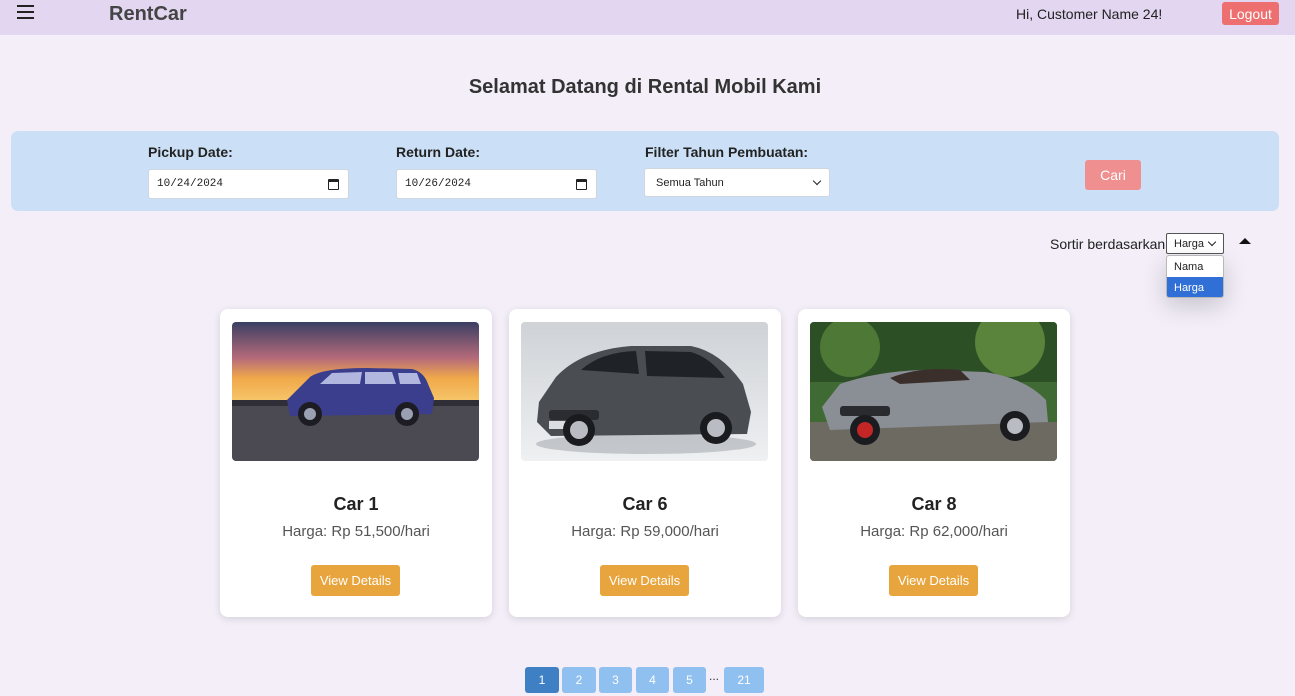 Image resolution: width=1295 pixels, height=696 pixels. Describe the element at coordinates (1189, 243) in the screenshot. I see `sort-select-value: Harga` at that location.